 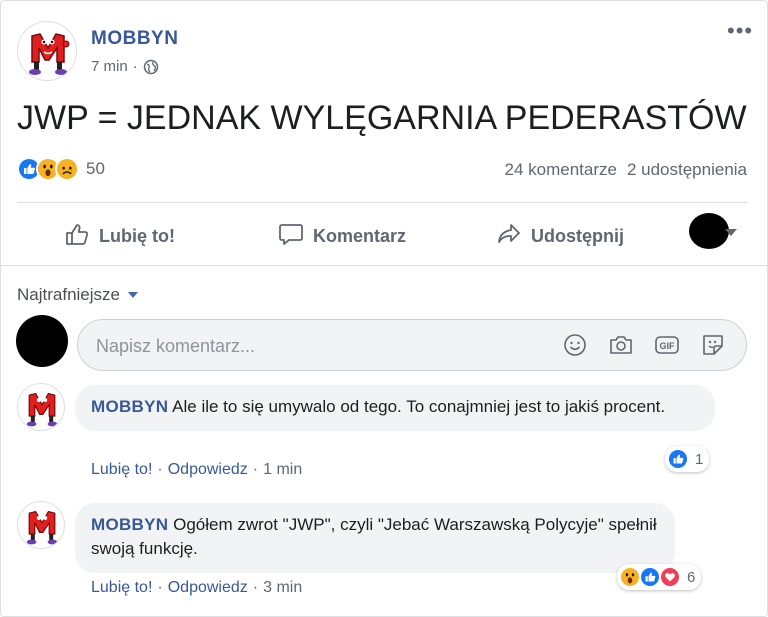 What do you see at coordinates (137, 236) in the screenshot?
I see `like-button-label: Lubię to!` at bounding box center [137, 236].